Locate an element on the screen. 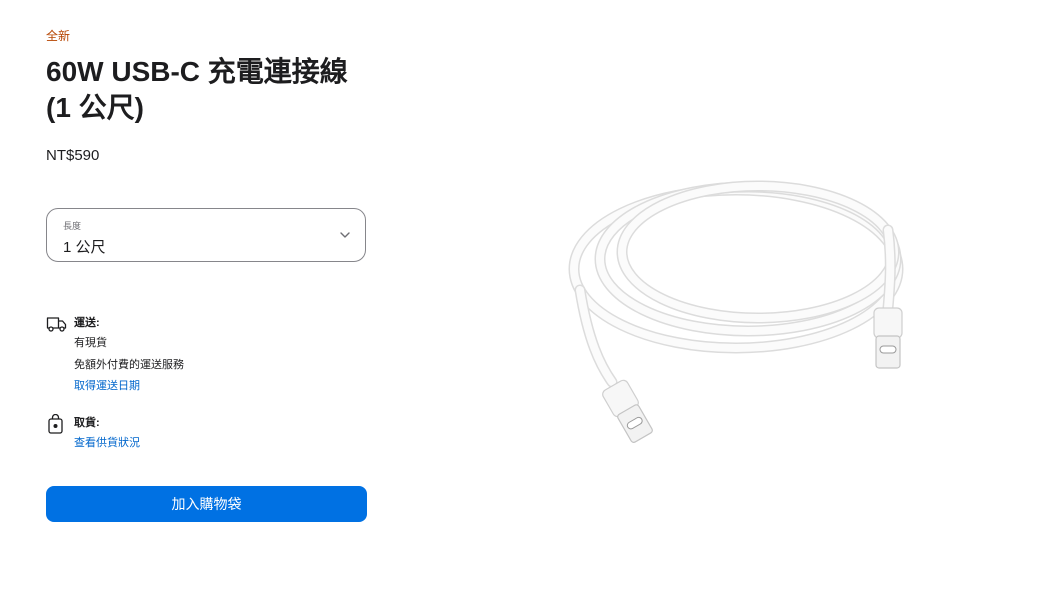 This screenshot has width=1060, height=596. pickup-info: 取貨: 查看供貨狀況 is located at coordinates (146, 434).